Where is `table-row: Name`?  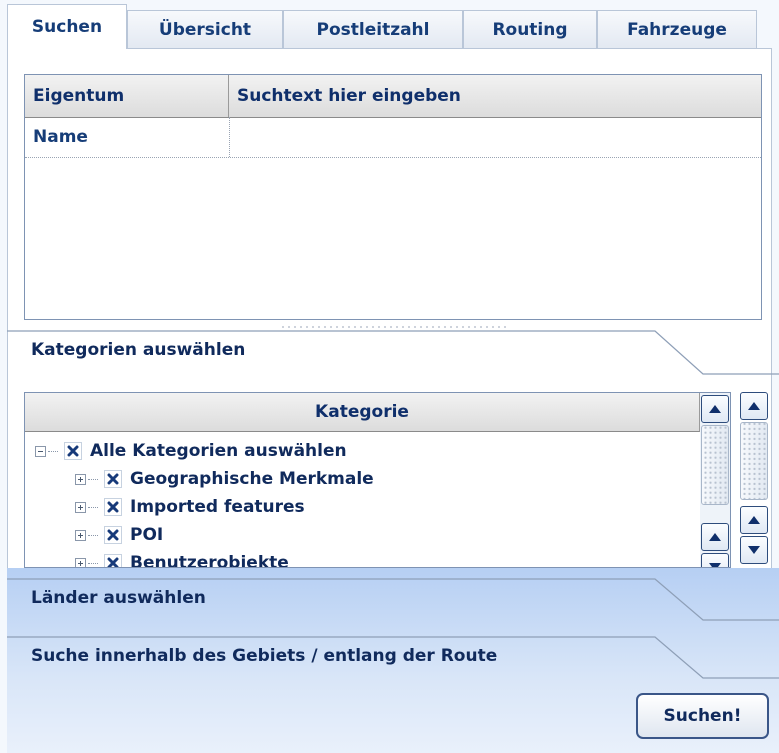
table-row: Name is located at coordinates (393, 137).